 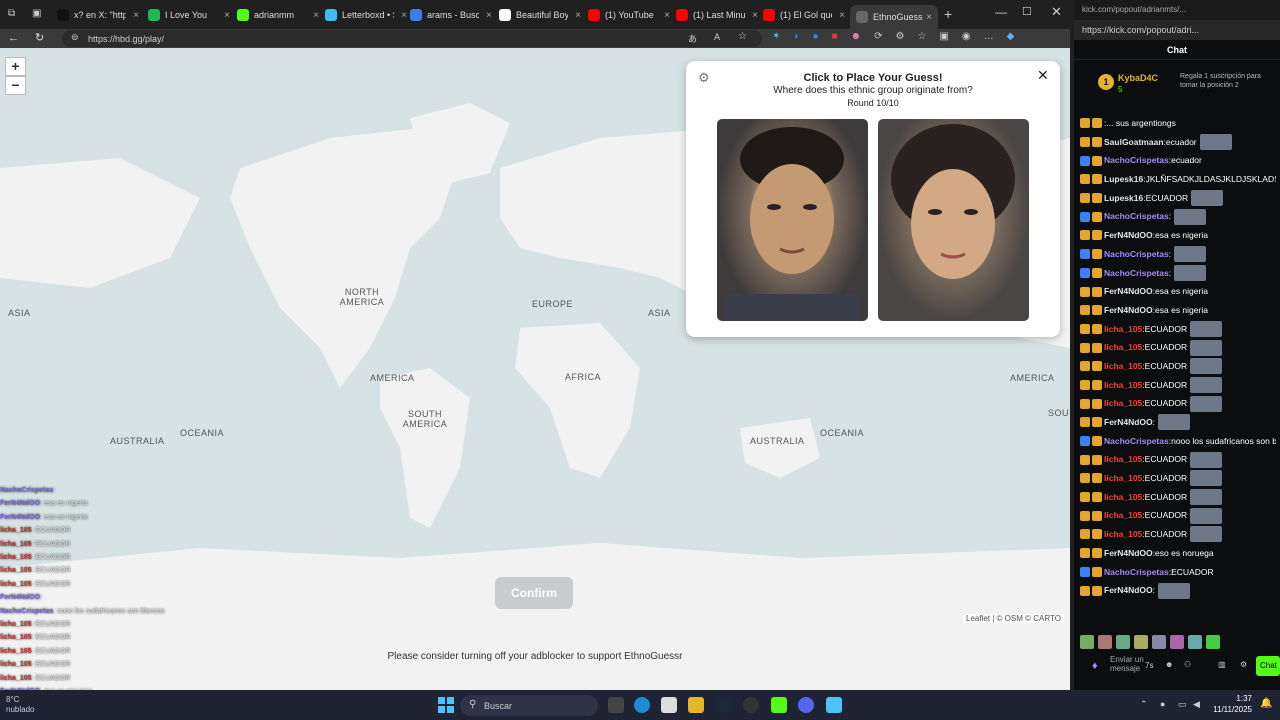 What do you see at coordinates (948, 14) in the screenshot?
I see `new-tab-button: +` at bounding box center [948, 14].